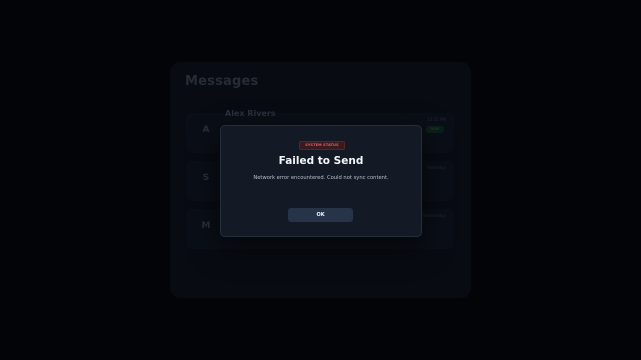  Describe the element at coordinates (321, 161) in the screenshot. I see `dialog-title: Failed to Send` at that location.